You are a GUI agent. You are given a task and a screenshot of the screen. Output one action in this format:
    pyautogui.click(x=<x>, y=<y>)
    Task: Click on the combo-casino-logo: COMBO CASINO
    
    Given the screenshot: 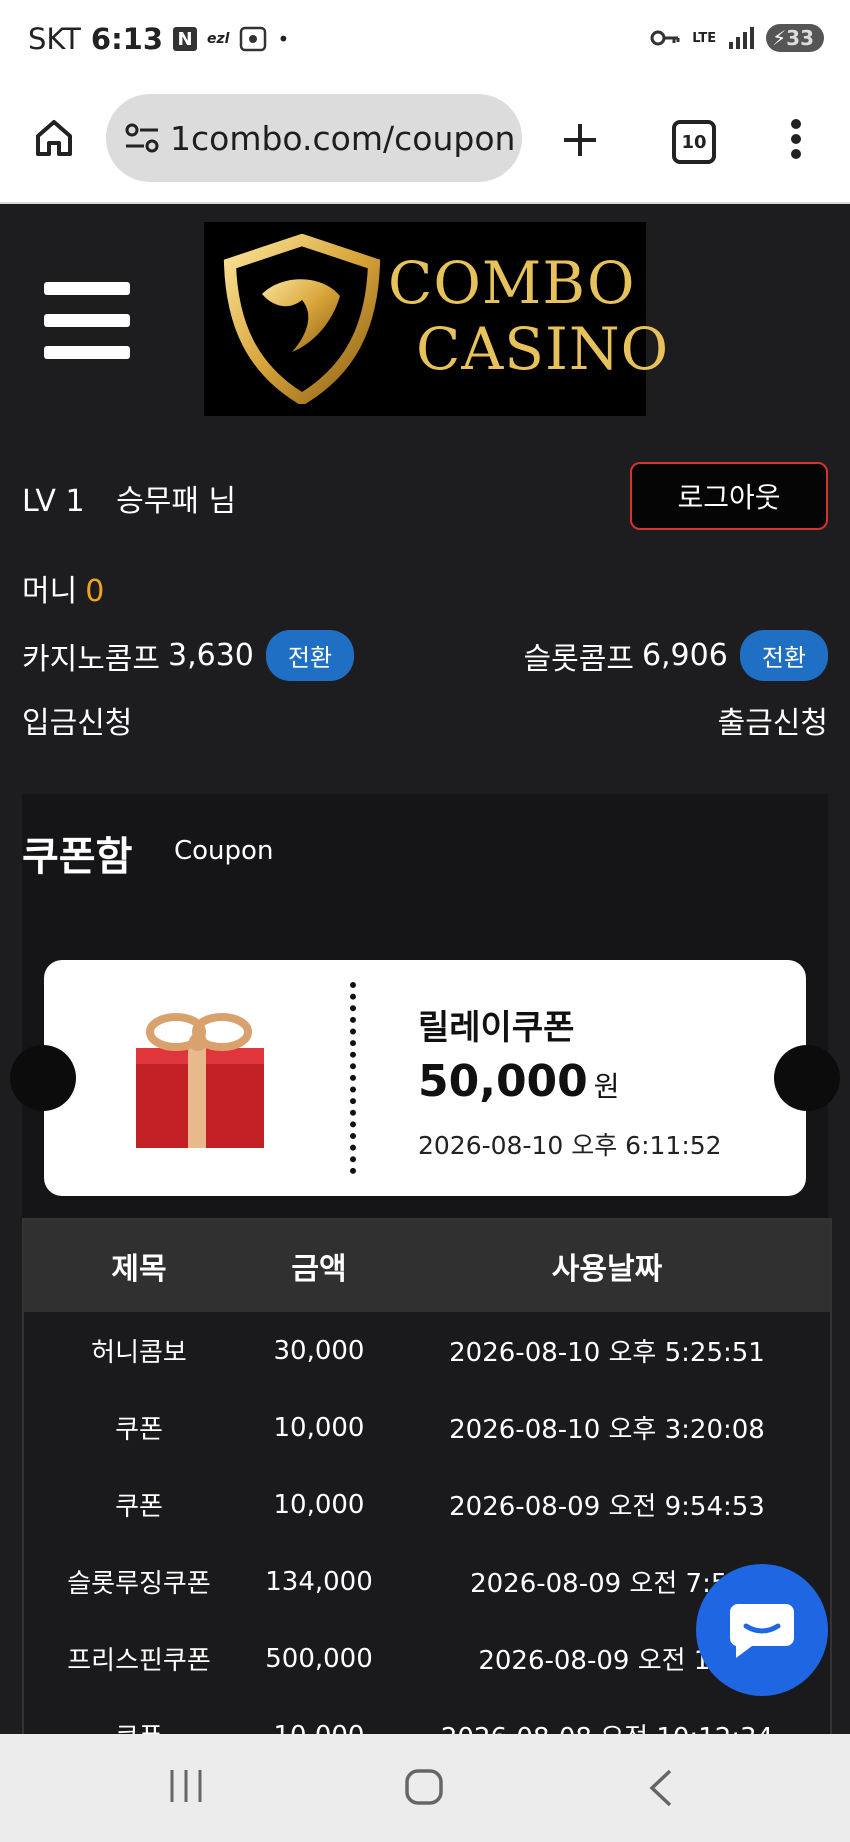 What is the action you would take?
    pyautogui.click(x=436, y=319)
    